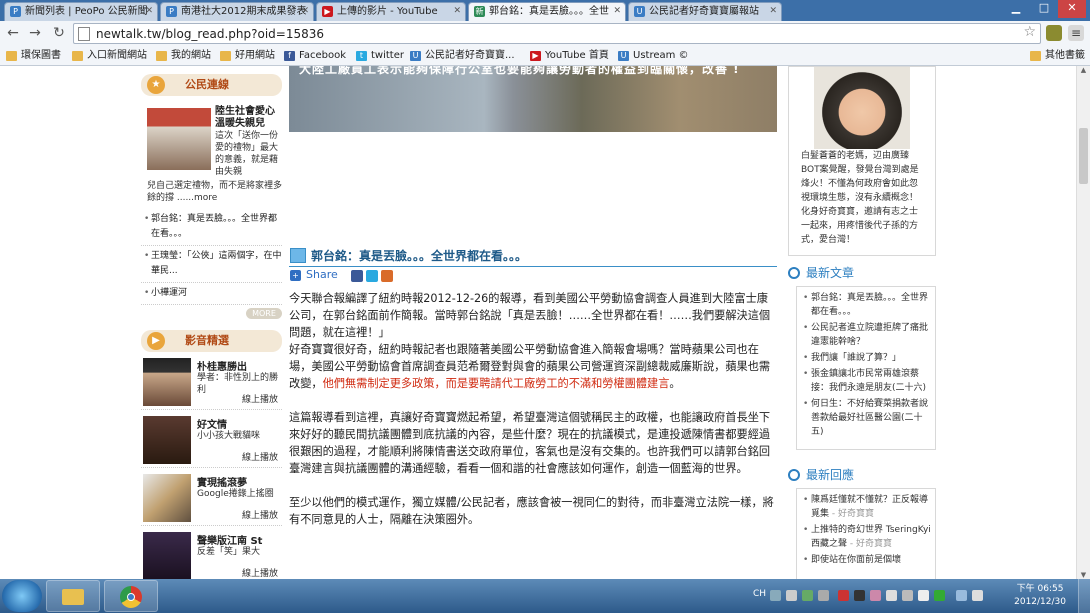  I want to click on wrench-icon: ≡, so click(1076, 33).